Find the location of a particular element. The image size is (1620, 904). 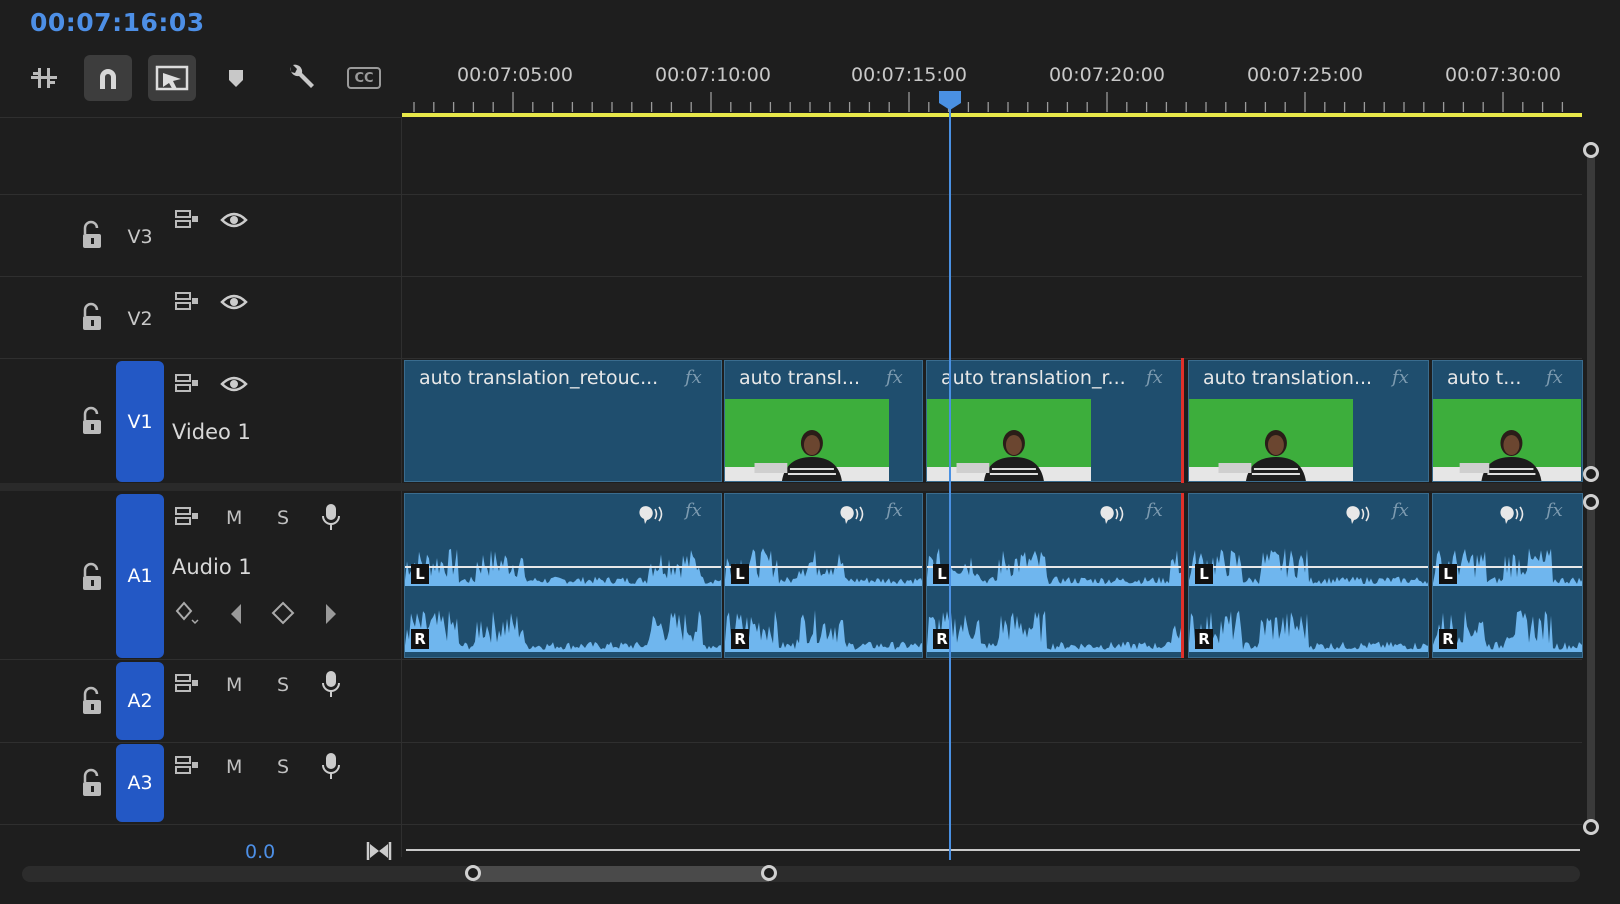

video-clip: auto translation_r... fx is located at coordinates (1054, 421).